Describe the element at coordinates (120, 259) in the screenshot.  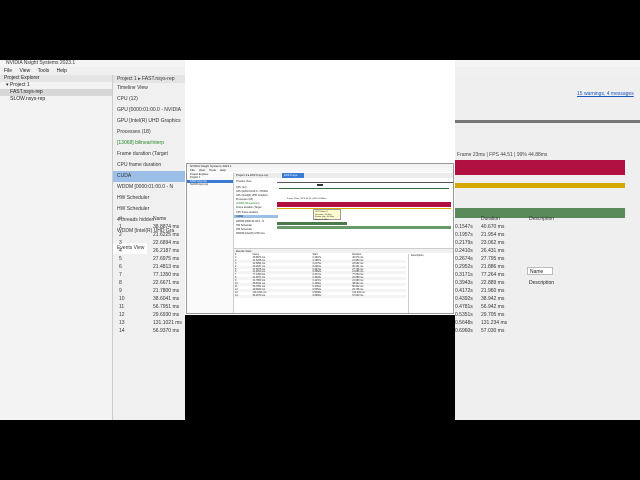
I see `bg-cell-index: 5` at that location.